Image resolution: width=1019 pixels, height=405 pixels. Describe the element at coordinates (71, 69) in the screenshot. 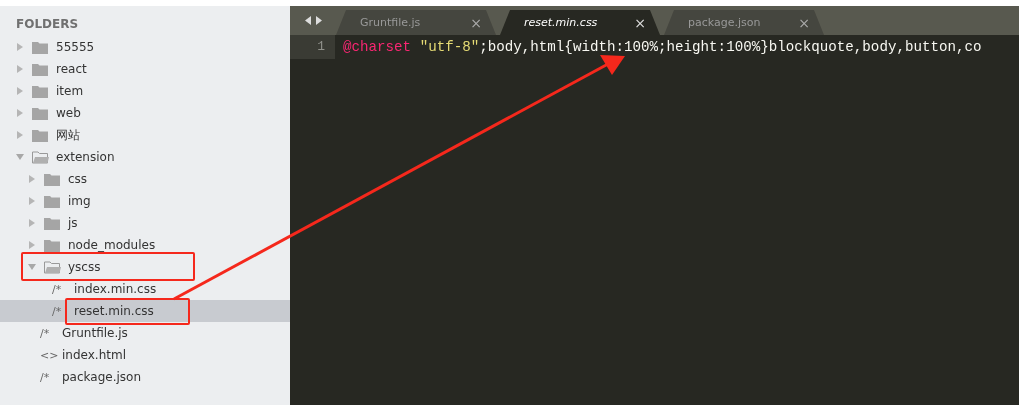

I see `folder-name: react` at that location.